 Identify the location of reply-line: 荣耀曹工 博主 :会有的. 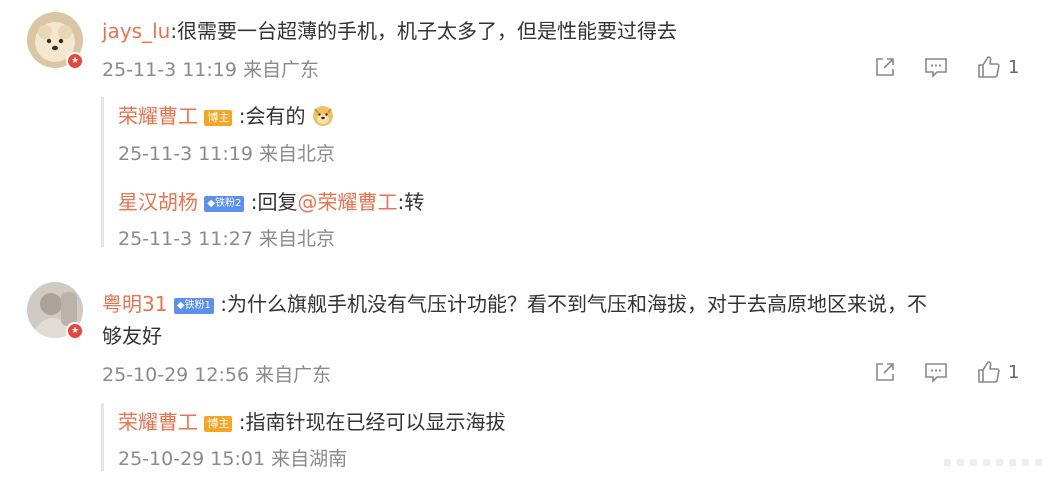
(226, 114).